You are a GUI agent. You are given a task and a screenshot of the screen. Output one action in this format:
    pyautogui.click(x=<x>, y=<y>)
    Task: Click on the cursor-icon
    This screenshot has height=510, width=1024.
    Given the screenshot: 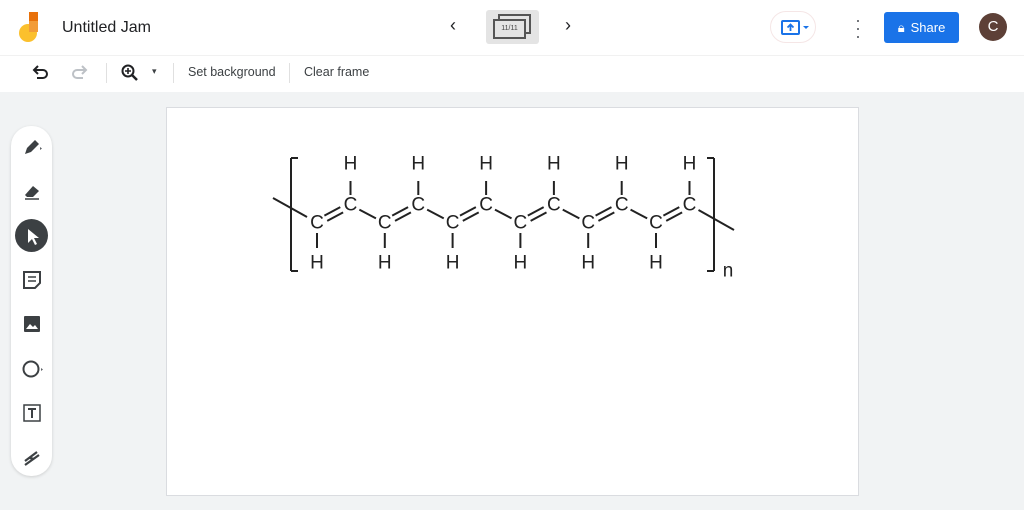 What is the action you would take?
    pyautogui.click(x=33, y=236)
    